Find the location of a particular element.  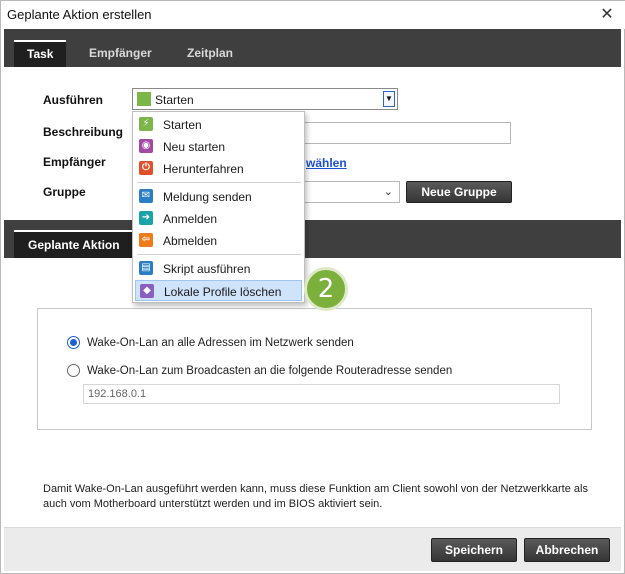

menu-item-delete-local-profiles: ◆ Lokale Profile löschen is located at coordinates (218, 290).